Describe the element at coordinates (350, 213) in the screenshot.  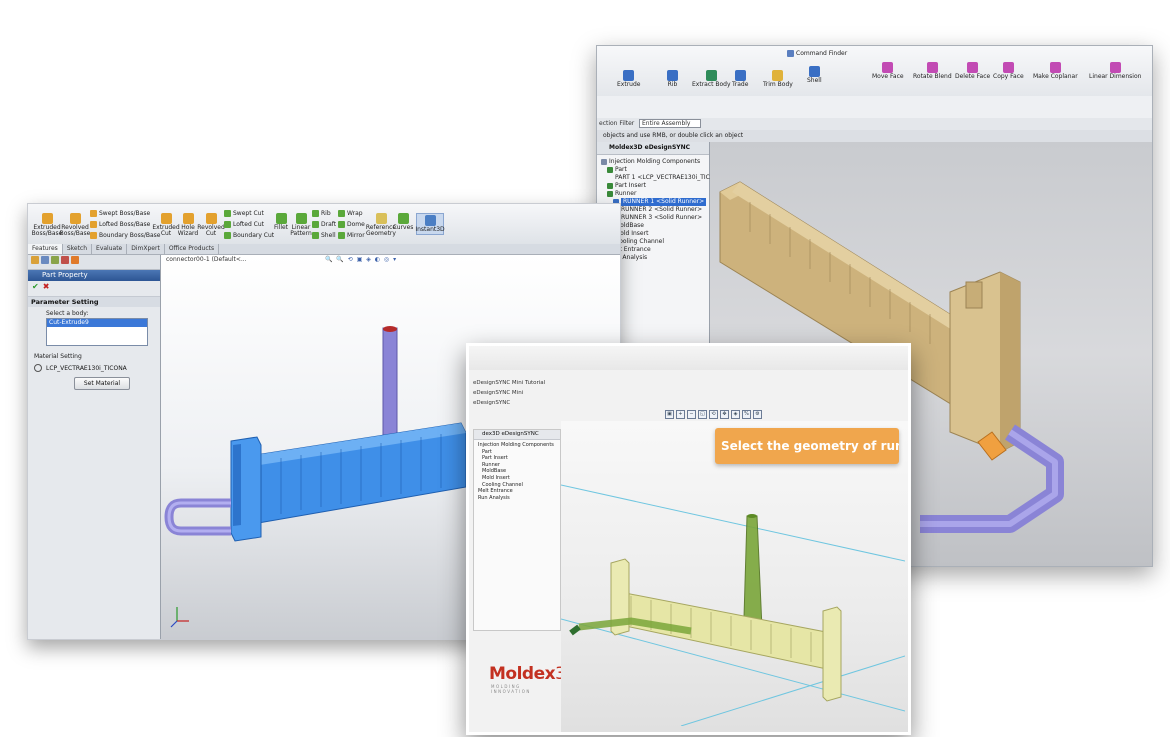
I see `wrap-button: Wrap` at that location.